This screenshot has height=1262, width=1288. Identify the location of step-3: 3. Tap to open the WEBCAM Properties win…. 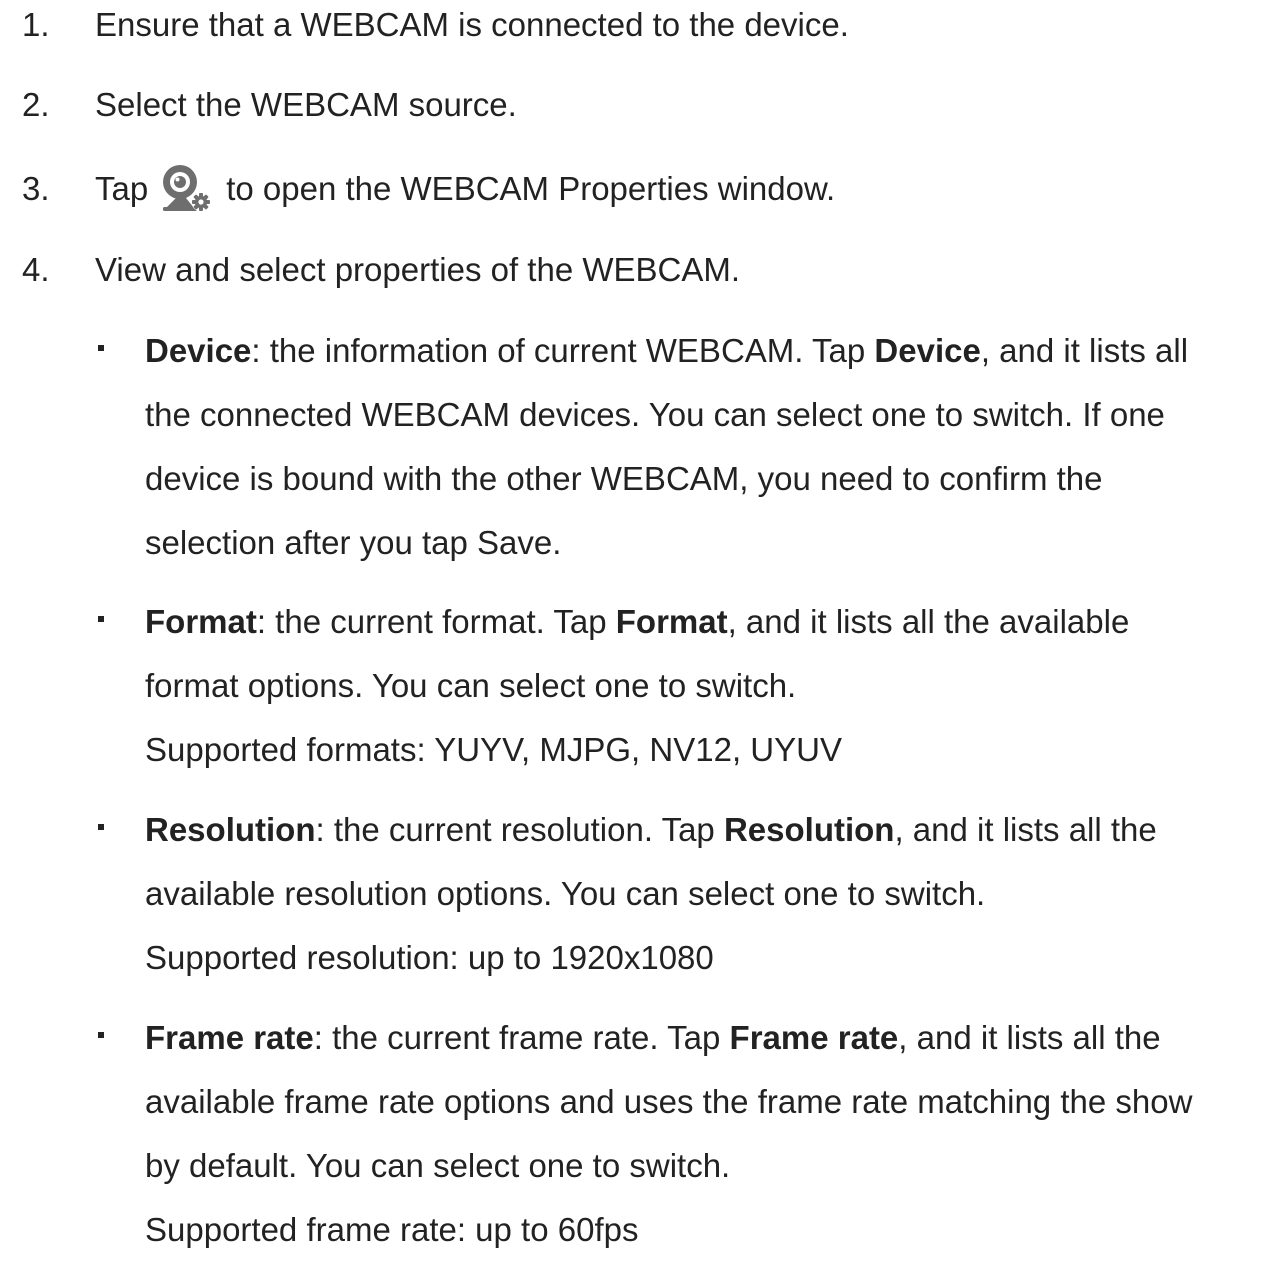
(644, 189).